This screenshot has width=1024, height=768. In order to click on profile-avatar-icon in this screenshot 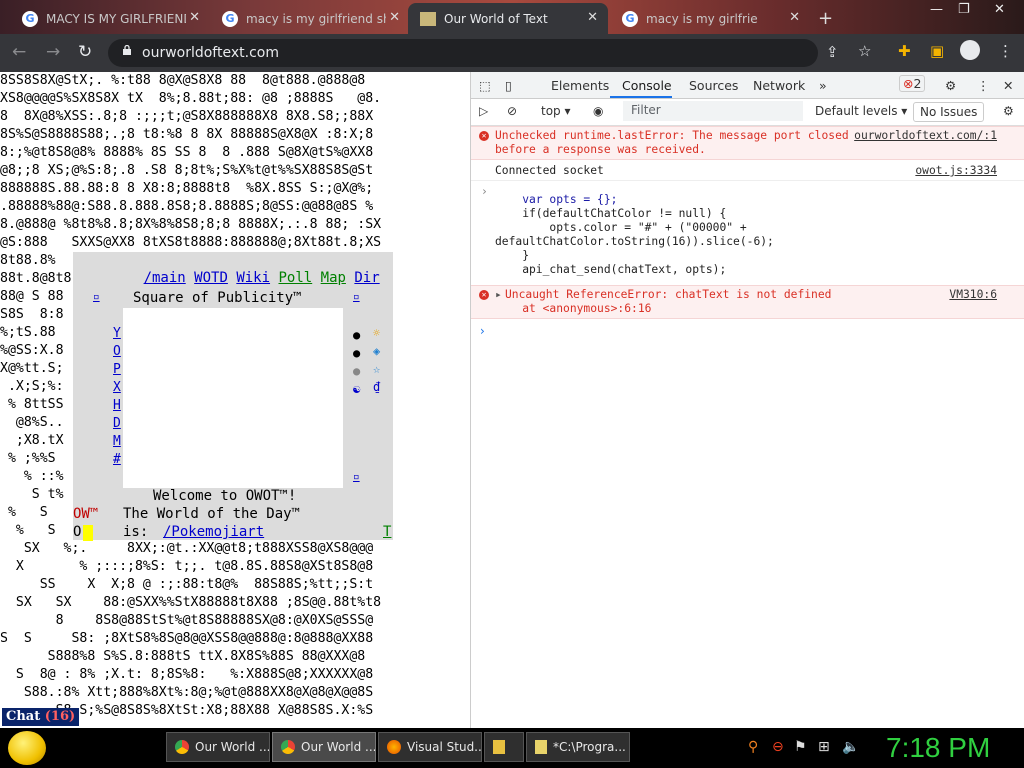, I will do `click(970, 50)`.